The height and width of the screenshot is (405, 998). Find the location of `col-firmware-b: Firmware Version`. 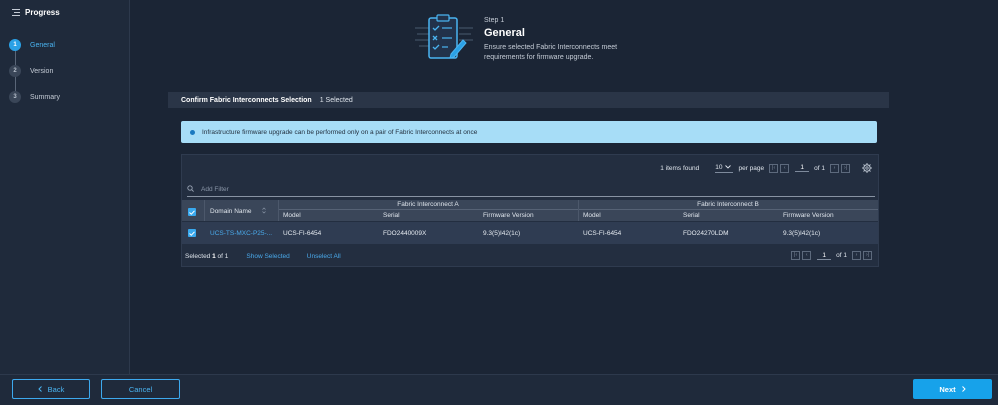

col-firmware-b: Firmware Version is located at coordinates (808, 215).